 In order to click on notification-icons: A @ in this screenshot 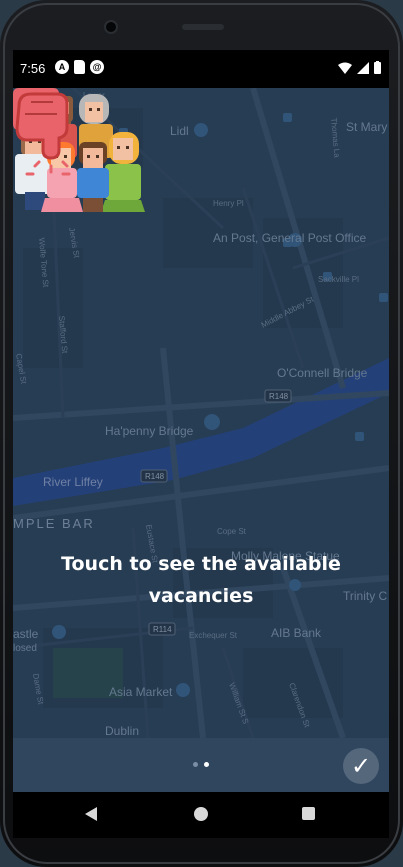, I will do `click(79, 67)`.